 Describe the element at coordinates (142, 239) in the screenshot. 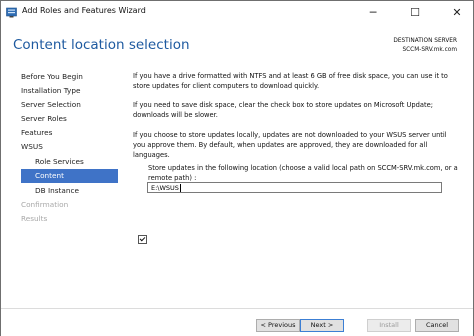

I see `store-updates-checkbox` at that location.